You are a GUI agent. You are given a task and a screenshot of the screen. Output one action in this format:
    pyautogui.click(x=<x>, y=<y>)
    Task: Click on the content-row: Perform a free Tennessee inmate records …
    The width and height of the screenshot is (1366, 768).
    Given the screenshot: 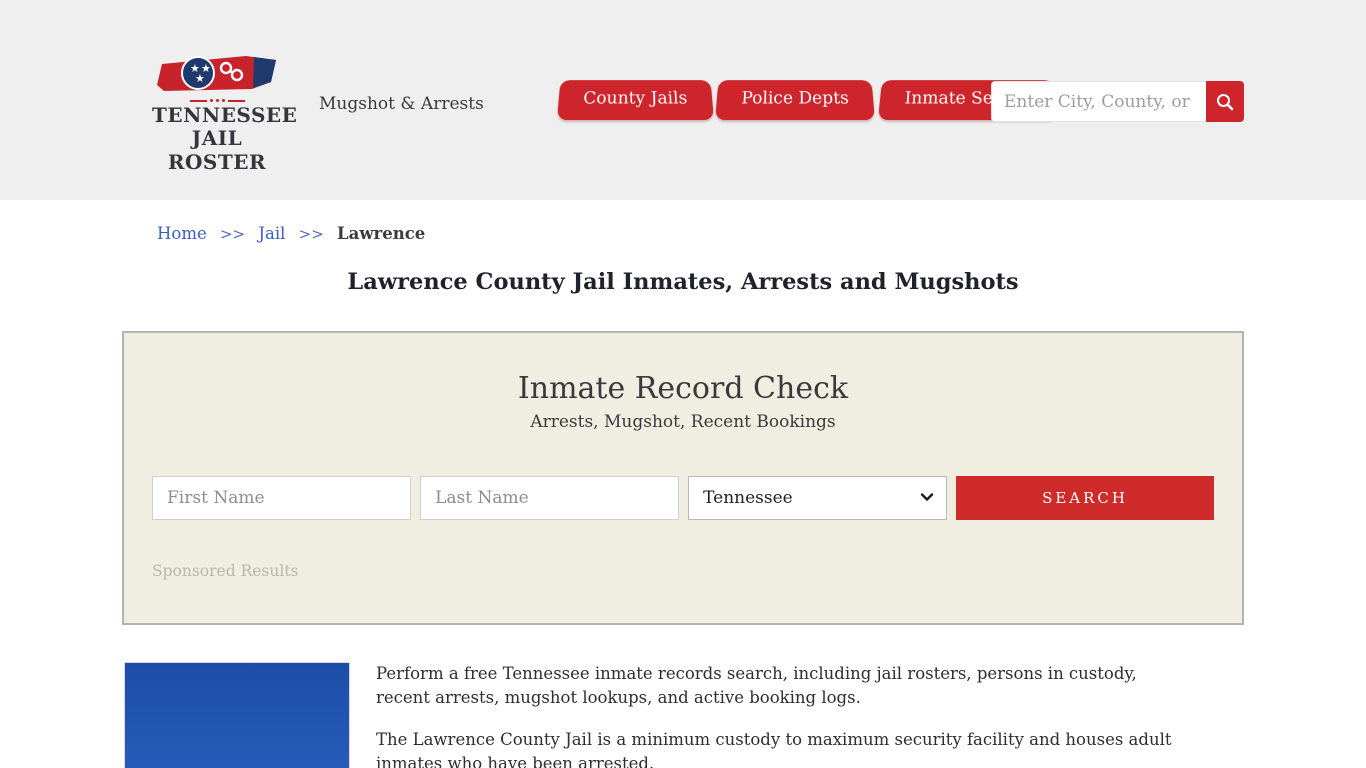 What is the action you would take?
    pyautogui.click(x=683, y=715)
    